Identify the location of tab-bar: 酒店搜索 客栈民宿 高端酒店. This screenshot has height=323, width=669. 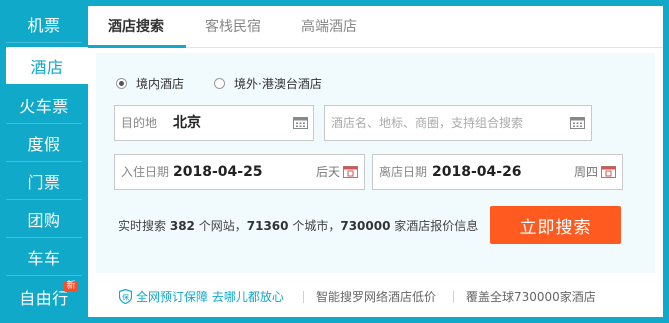
(375, 27).